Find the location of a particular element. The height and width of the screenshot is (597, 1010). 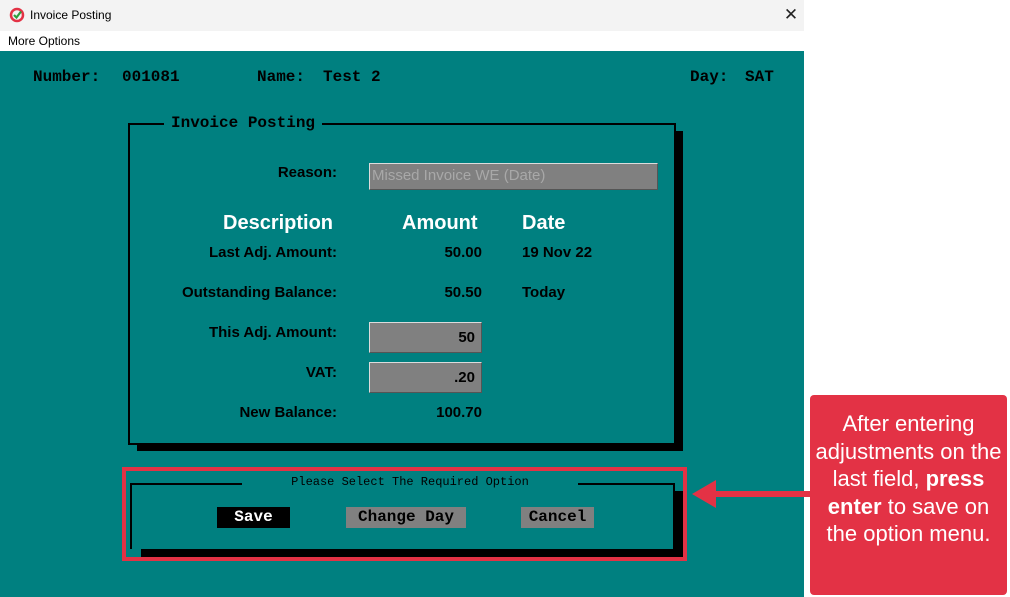

day-label: Day: is located at coordinates (709, 77).